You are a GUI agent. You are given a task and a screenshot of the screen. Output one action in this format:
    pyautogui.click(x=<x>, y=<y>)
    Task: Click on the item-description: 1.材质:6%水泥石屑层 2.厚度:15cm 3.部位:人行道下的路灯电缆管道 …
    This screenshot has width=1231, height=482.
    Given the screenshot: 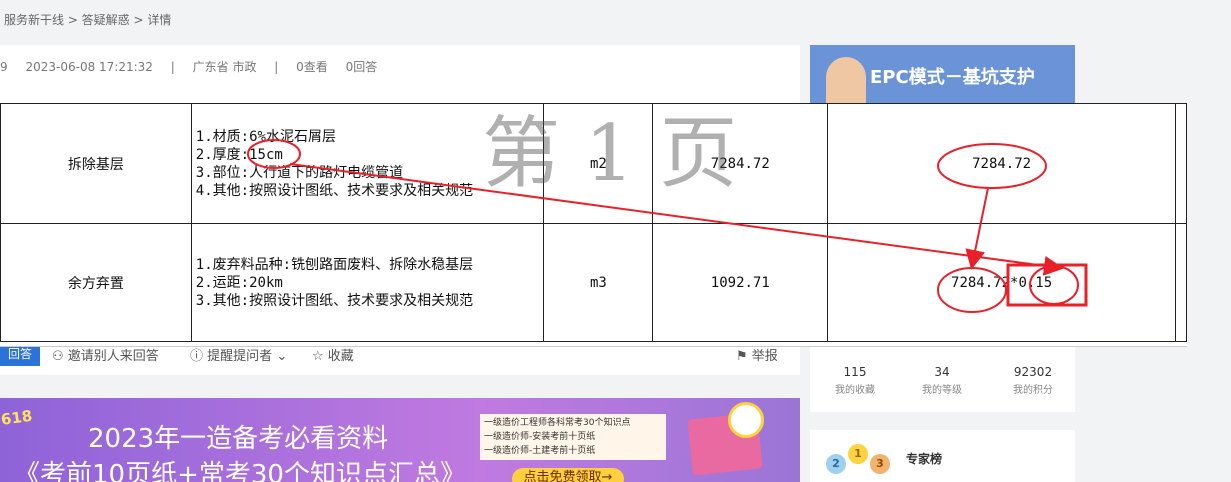 What is the action you would take?
    pyautogui.click(x=367, y=163)
    